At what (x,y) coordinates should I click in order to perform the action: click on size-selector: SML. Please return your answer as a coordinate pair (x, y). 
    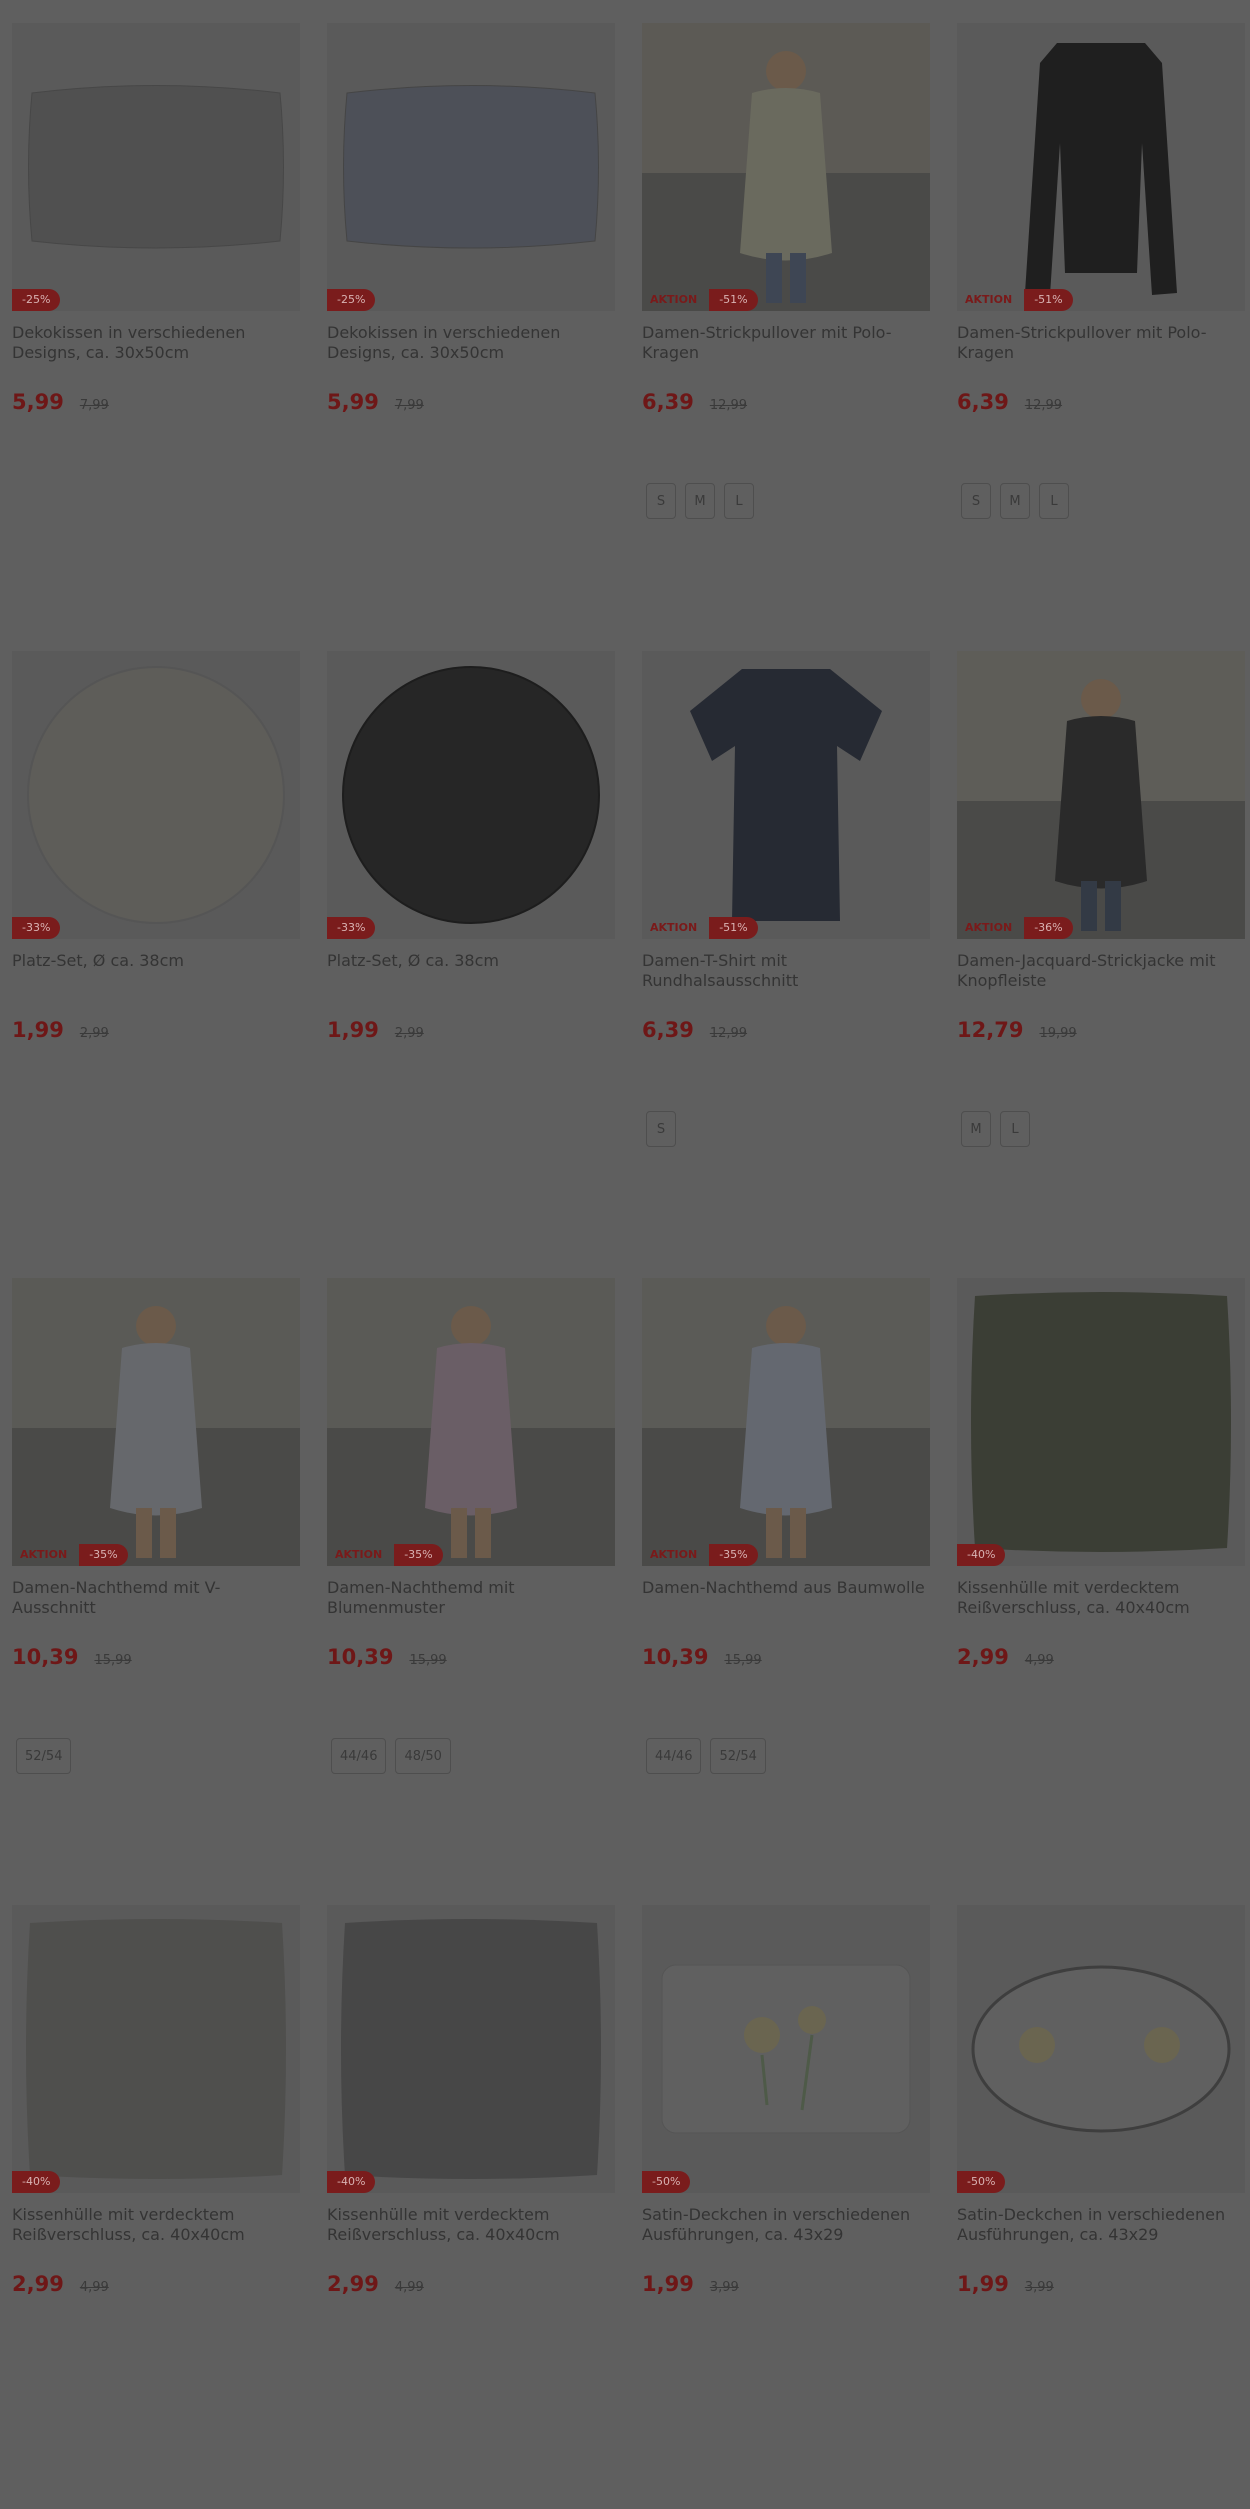
    Looking at the image, I should click on (1015, 501).